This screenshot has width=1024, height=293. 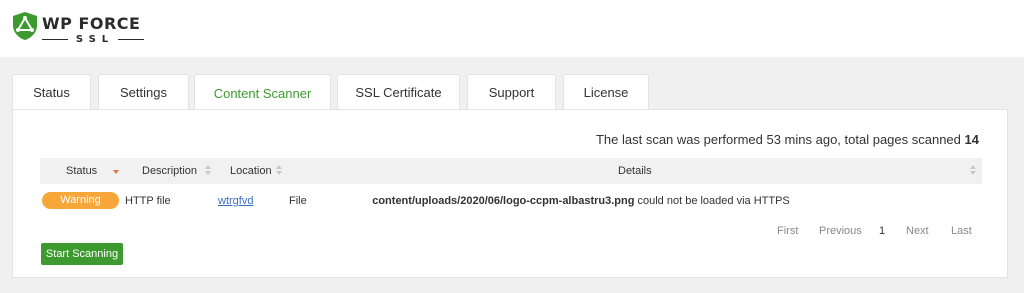 I want to click on sort-desc-icon, so click(x=116, y=171).